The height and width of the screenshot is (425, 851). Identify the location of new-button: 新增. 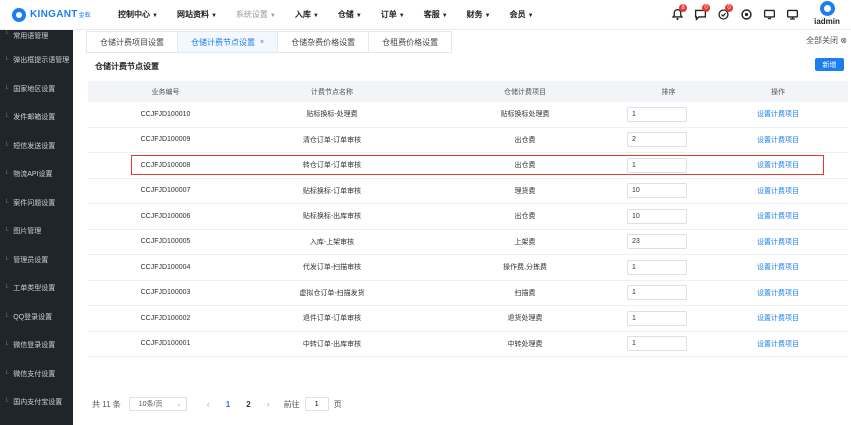
(829, 64).